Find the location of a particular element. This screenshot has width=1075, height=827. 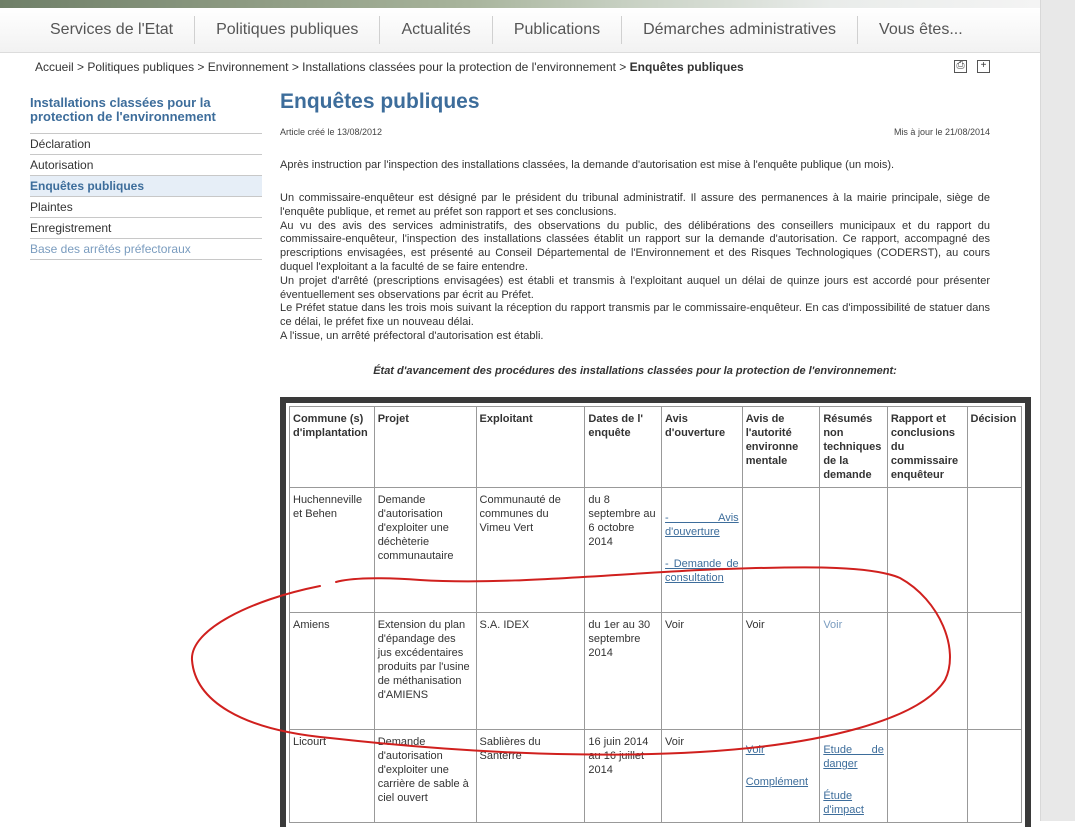

cell-commune: Amiens is located at coordinates (332, 671).